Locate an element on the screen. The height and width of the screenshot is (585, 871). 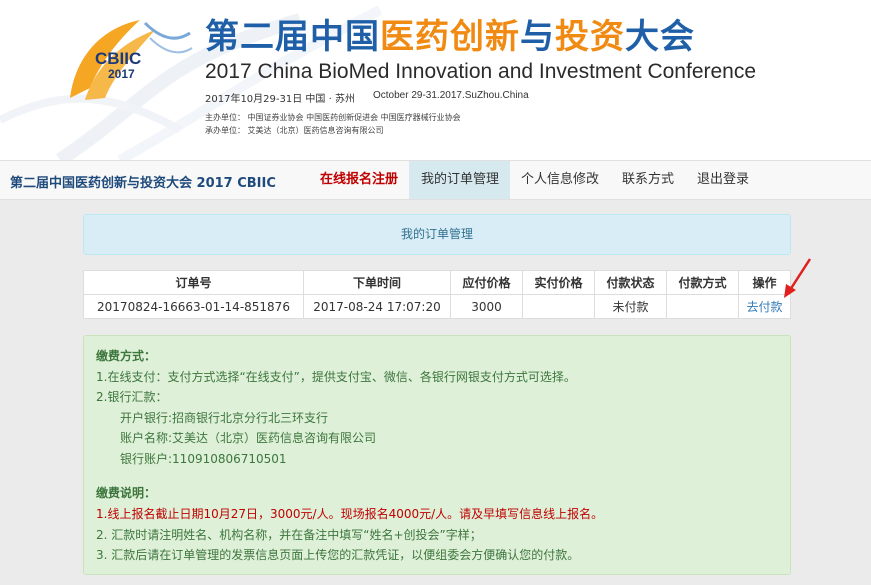
account-number-line: 银行账户:110910806710501 is located at coordinates (203, 459).